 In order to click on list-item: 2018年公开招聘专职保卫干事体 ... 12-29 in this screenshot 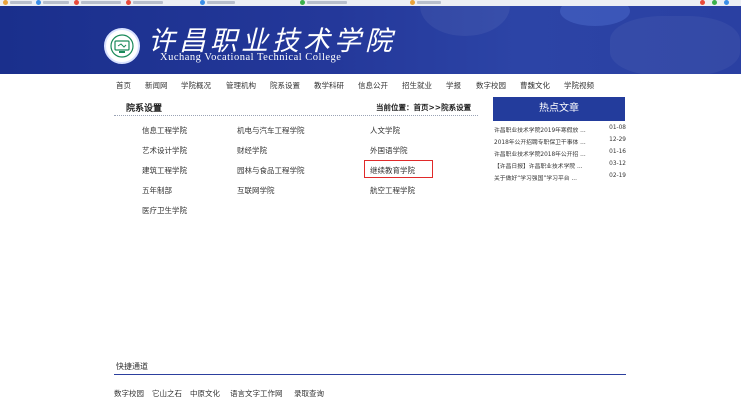, I will do `click(560, 142)`.